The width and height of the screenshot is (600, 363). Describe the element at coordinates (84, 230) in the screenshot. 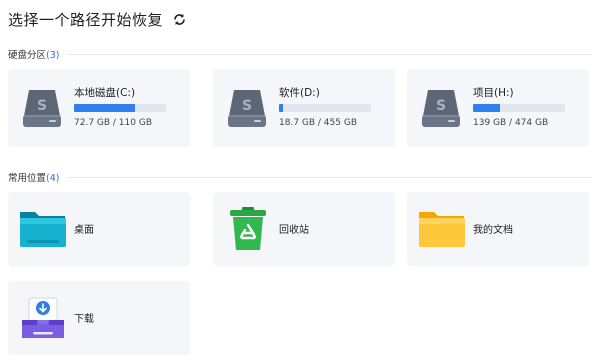

I see `location-label: 桌面` at that location.